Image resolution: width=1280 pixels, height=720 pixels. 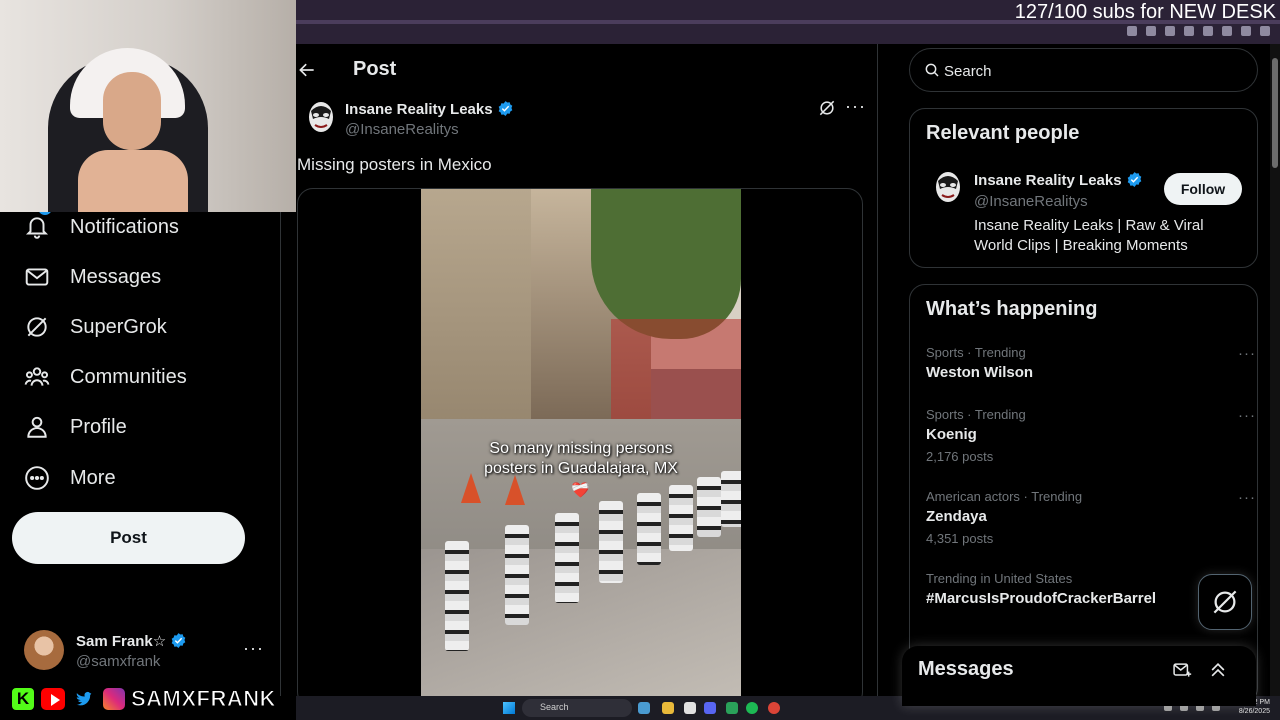 I want to click on grok-floating-button, so click(x=1225, y=602).